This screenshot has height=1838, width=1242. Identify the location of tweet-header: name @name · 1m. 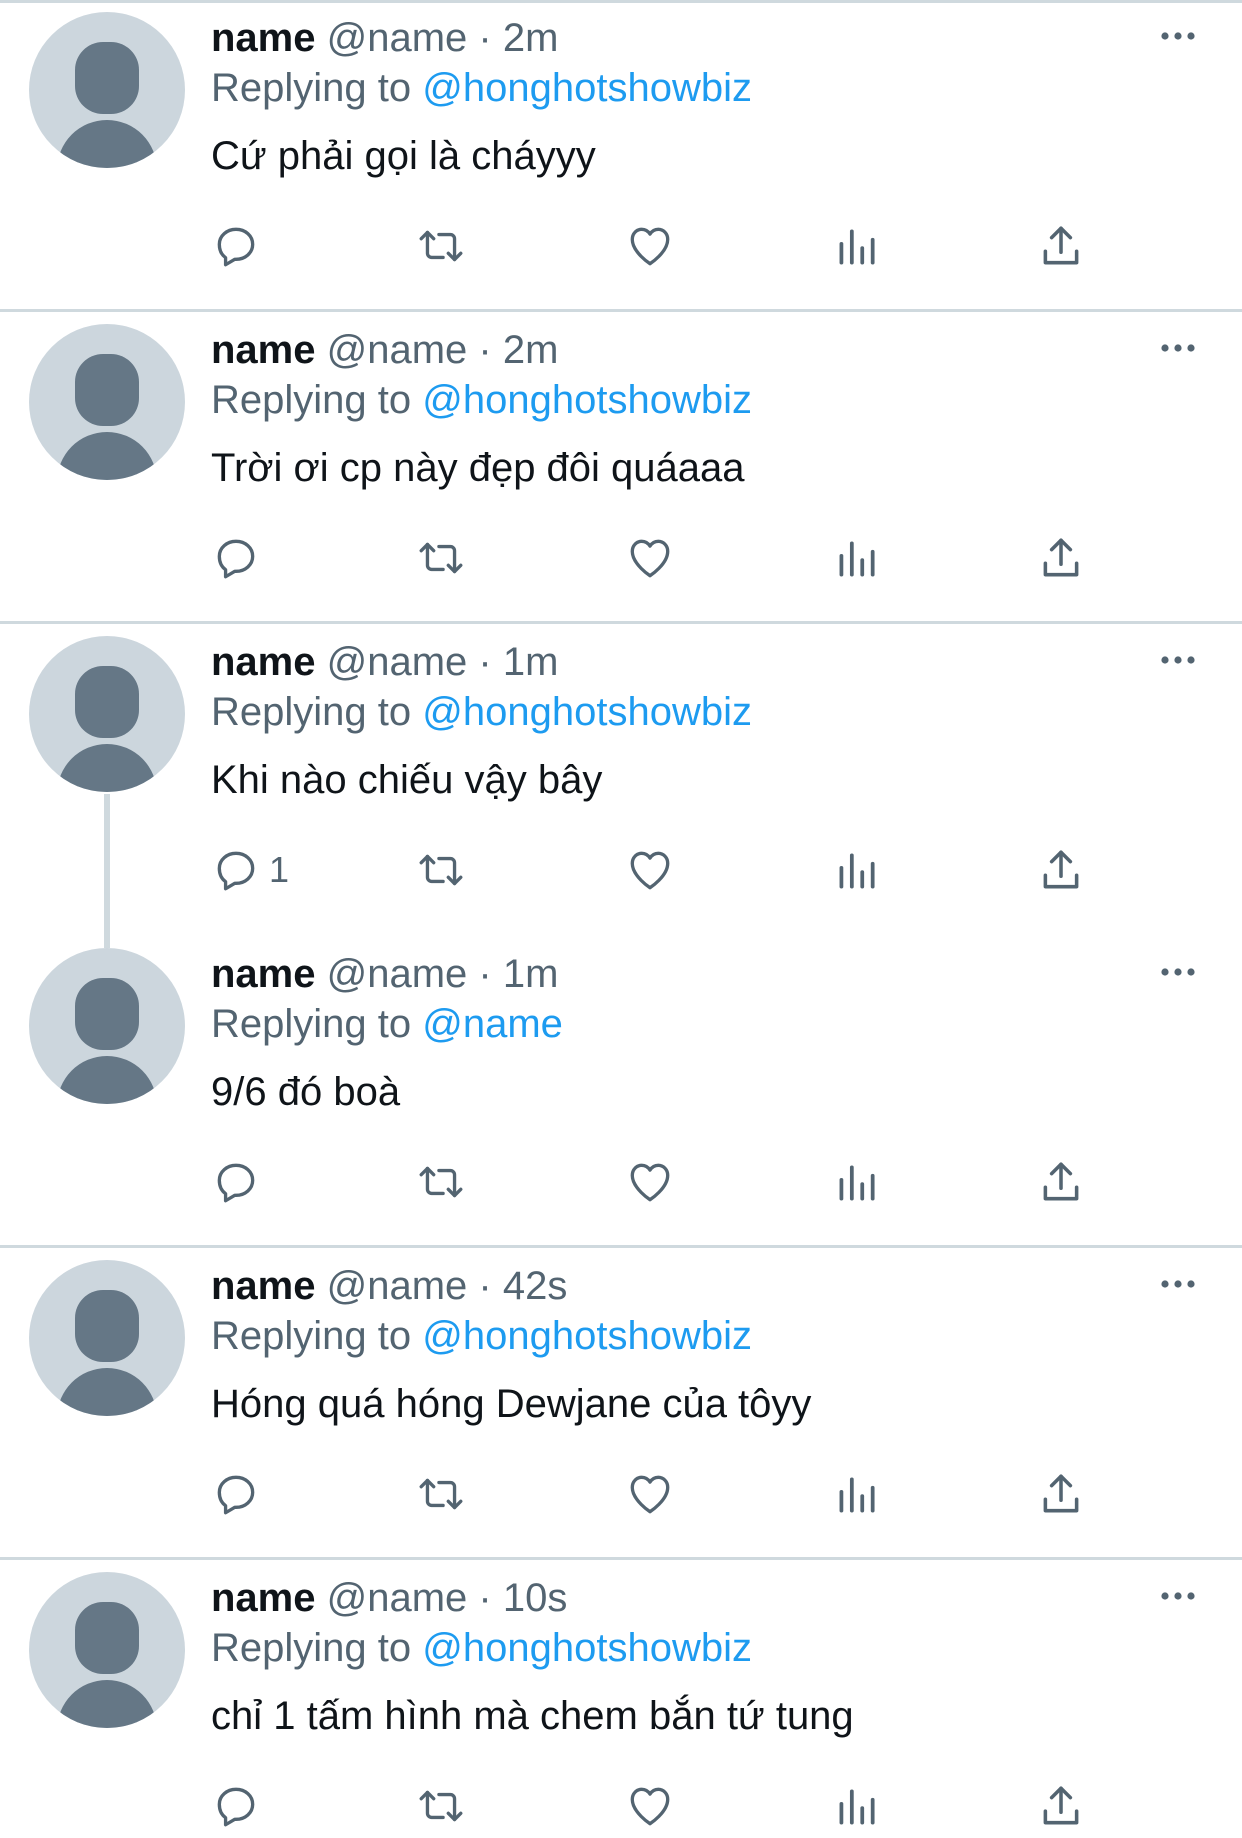
(384, 662).